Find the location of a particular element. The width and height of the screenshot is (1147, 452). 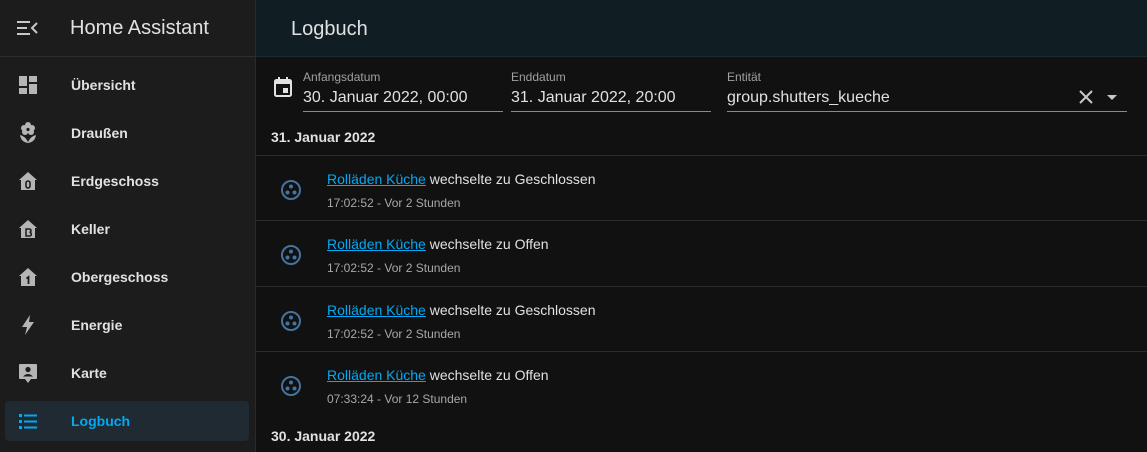

entity-picker: Entität is located at coordinates (927, 90).